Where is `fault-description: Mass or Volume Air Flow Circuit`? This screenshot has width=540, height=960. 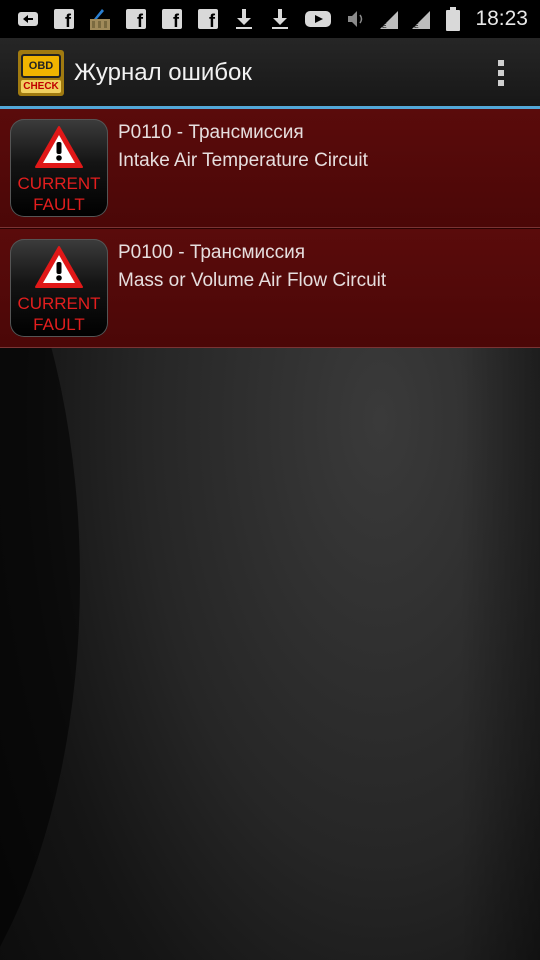 fault-description: Mass or Volume Air Flow Circuit is located at coordinates (252, 280).